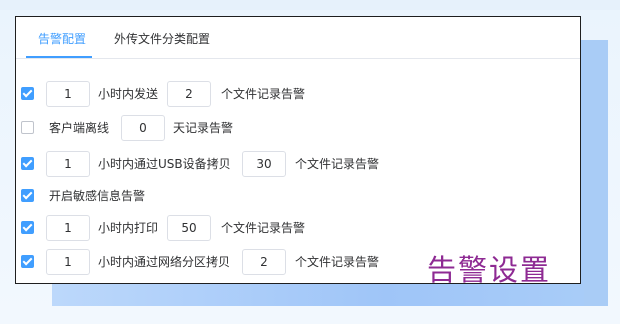 This screenshot has height=324, width=620. Describe the element at coordinates (596, 173) in the screenshot. I see `background-panel-edge` at that location.